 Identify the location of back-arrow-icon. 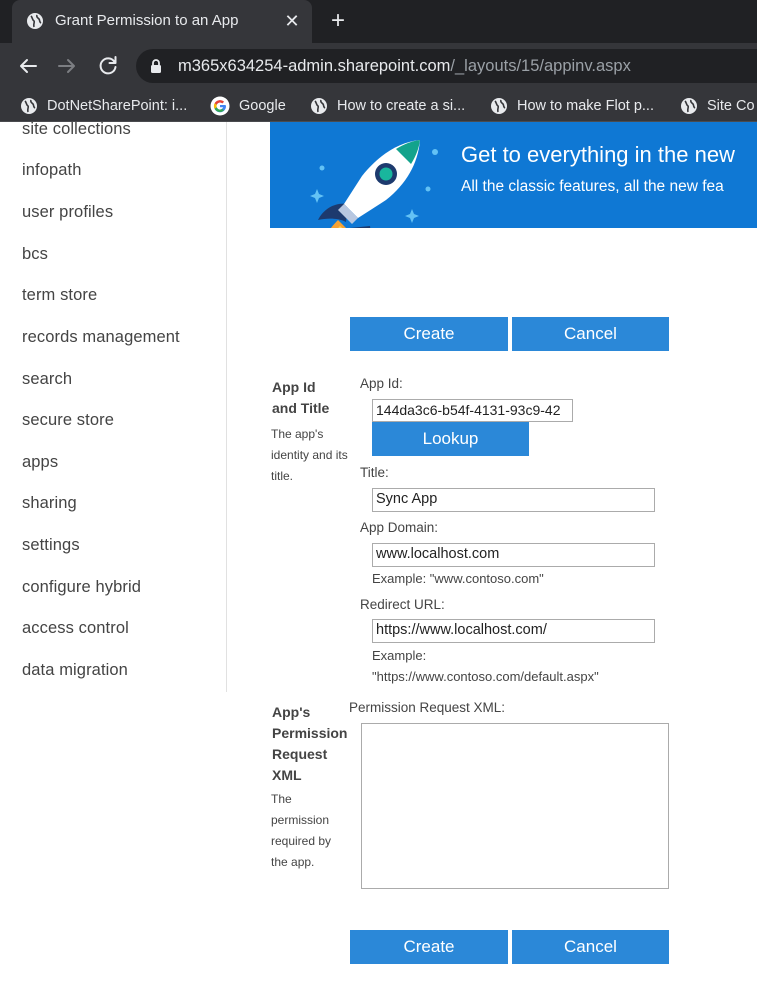
(28, 66).